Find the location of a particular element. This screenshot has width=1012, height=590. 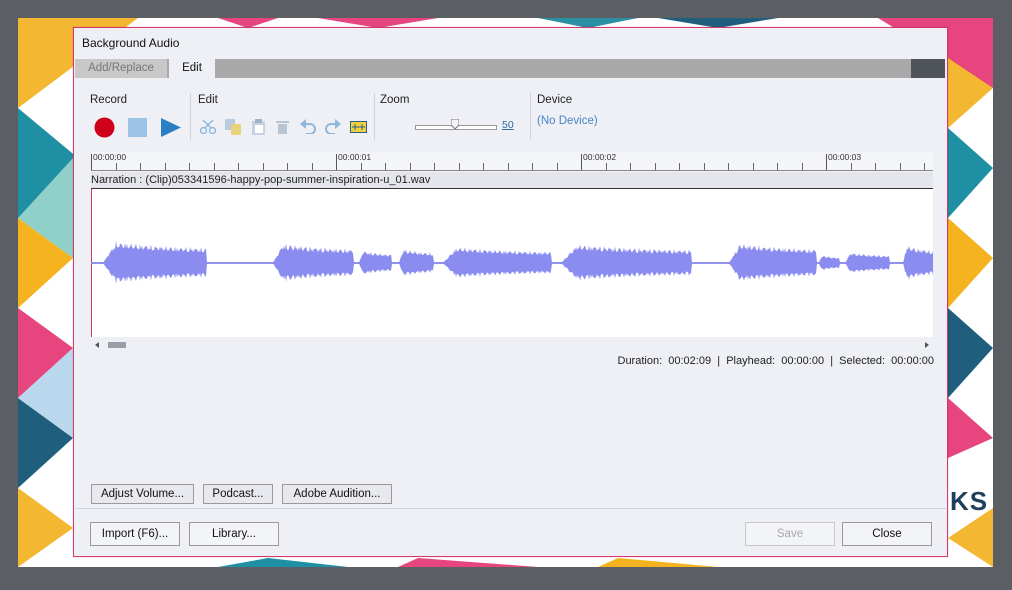

delete-icon is located at coordinates (282, 127).